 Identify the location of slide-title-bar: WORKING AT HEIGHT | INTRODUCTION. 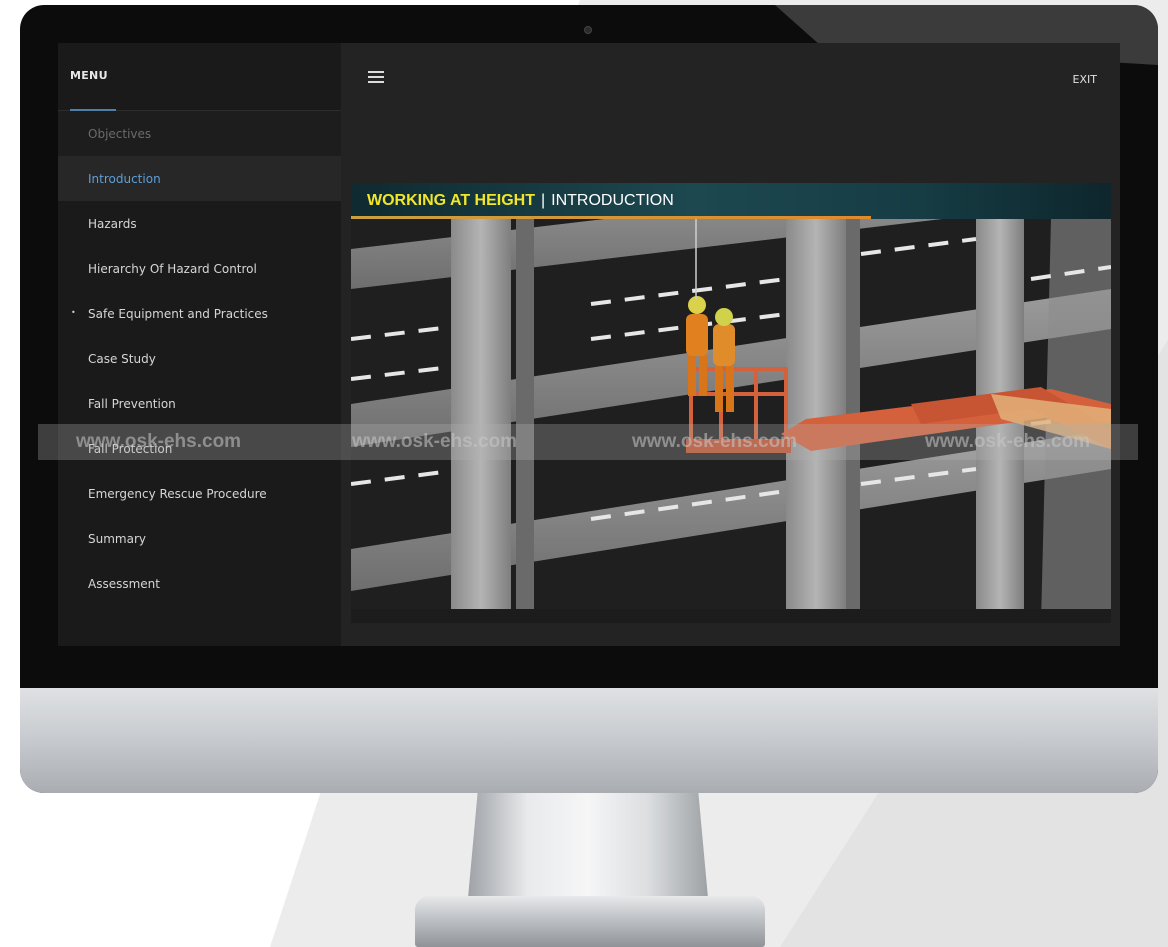
(731, 201).